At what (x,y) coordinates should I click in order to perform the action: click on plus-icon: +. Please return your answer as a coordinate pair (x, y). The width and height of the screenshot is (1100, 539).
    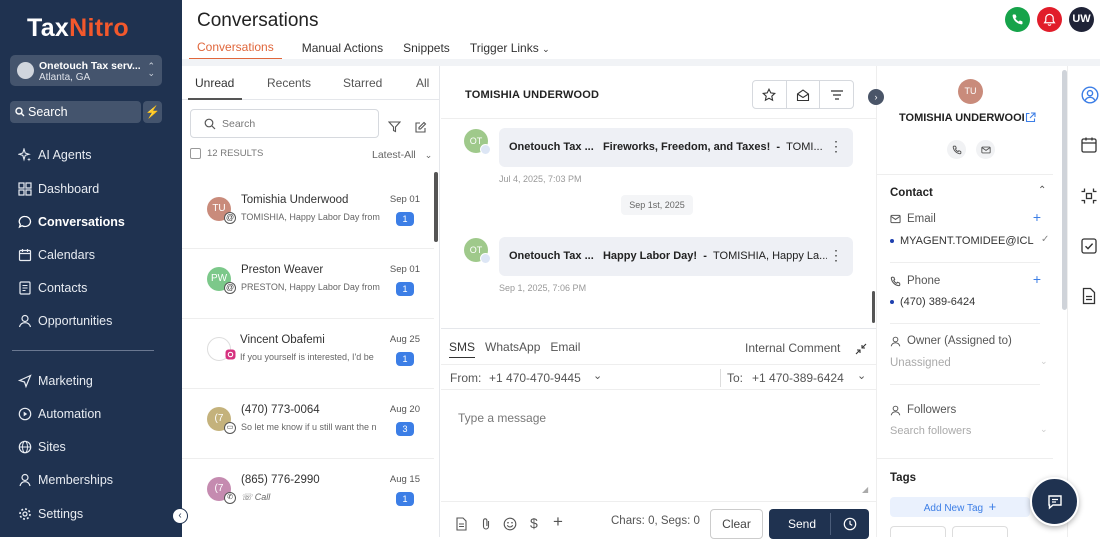
    Looking at the image, I should click on (558, 522).